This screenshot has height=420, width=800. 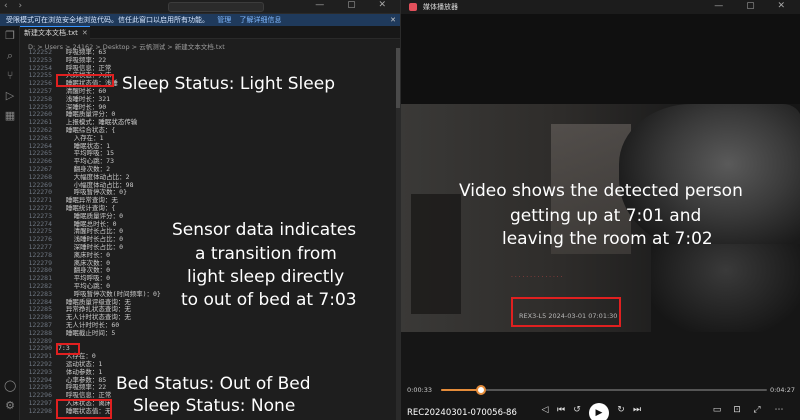 I want to click on banner-learn-link: 了解详细信息, so click(x=260, y=20).